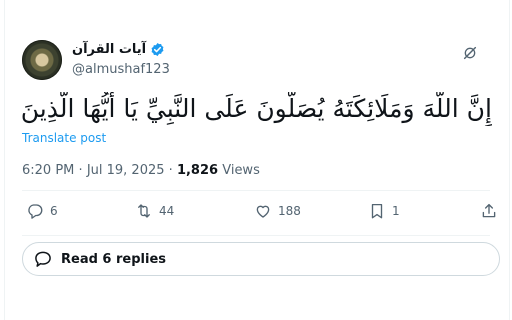  What do you see at coordinates (167, 211) in the screenshot?
I see `repost-count: 44` at bounding box center [167, 211].